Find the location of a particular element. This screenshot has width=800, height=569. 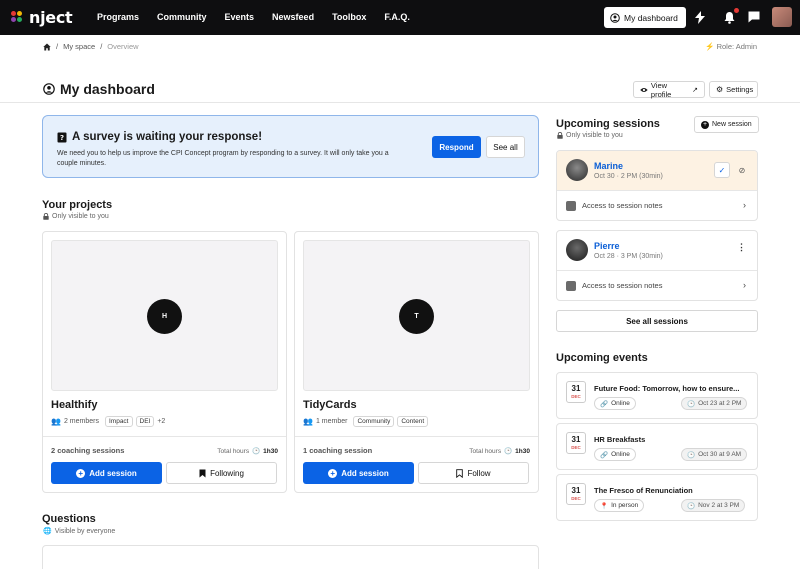

project-sessions: 2 coaching sessions is located at coordinates (88, 450).